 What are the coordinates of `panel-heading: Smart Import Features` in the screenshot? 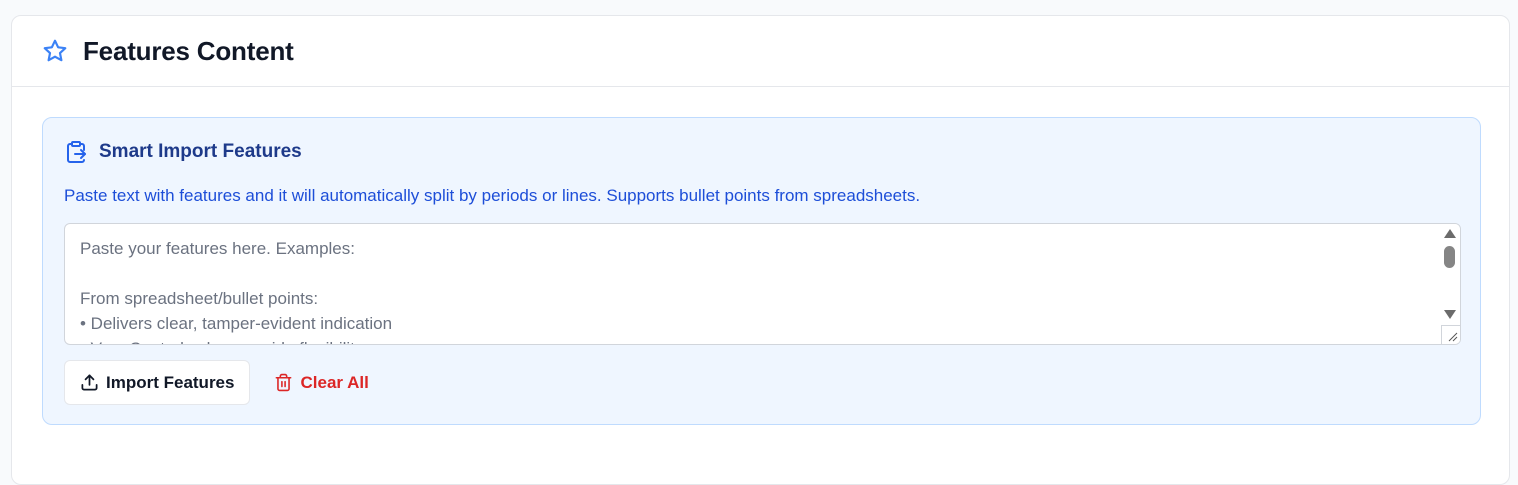 It's located at (183, 152).